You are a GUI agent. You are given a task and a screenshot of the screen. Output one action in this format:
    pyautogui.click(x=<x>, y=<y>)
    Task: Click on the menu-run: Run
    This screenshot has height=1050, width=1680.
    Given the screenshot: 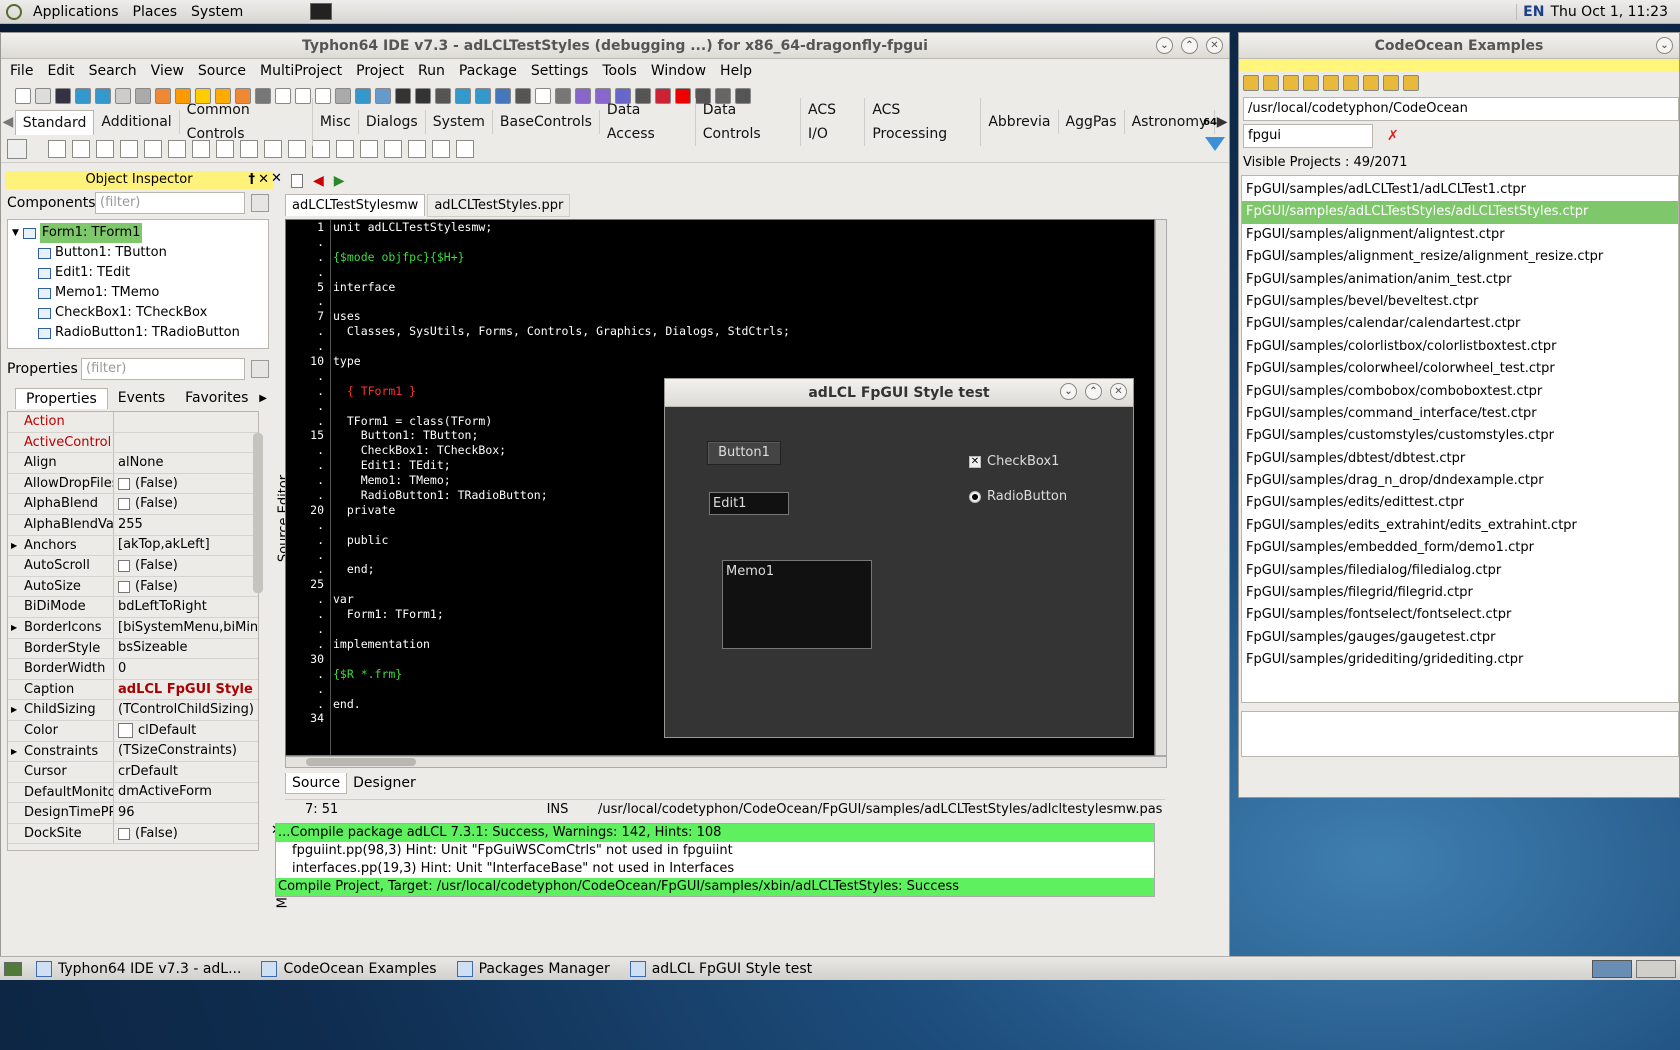 What is the action you would take?
    pyautogui.click(x=431, y=71)
    